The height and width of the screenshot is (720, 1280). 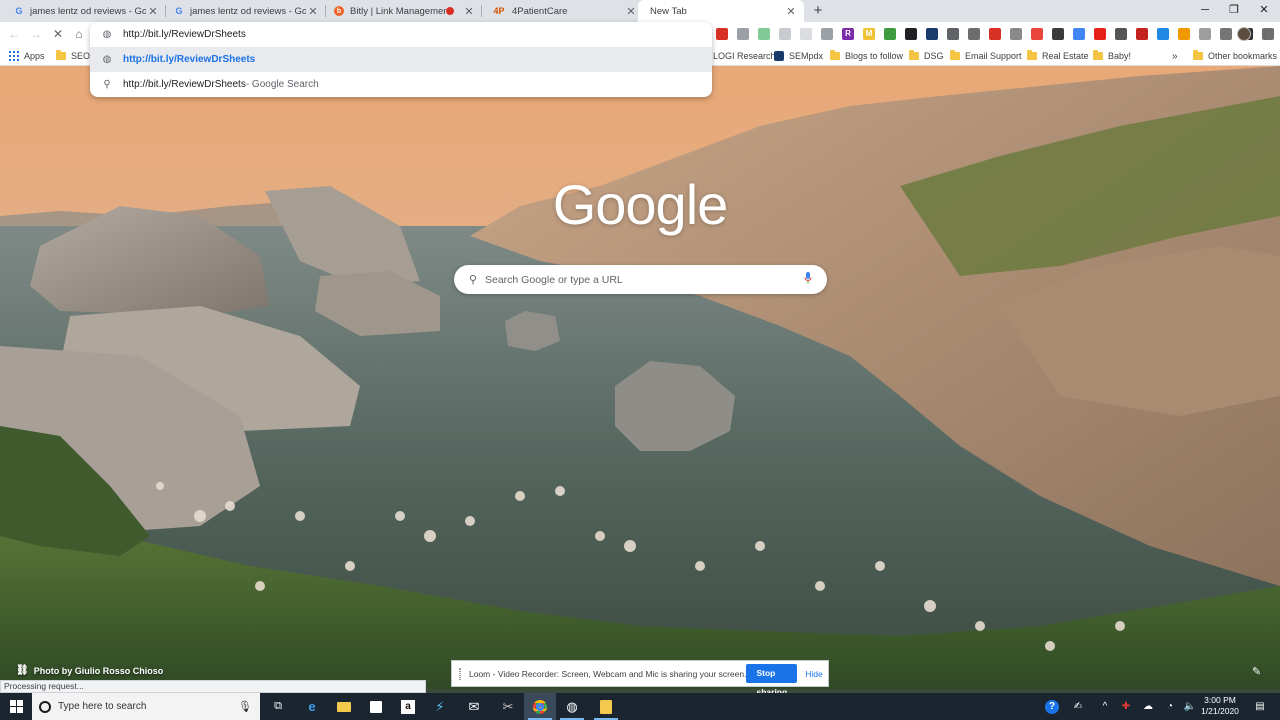 What do you see at coordinates (1121, 34) in the screenshot?
I see `ext-box-icon` at bounding box center [1121, 34].